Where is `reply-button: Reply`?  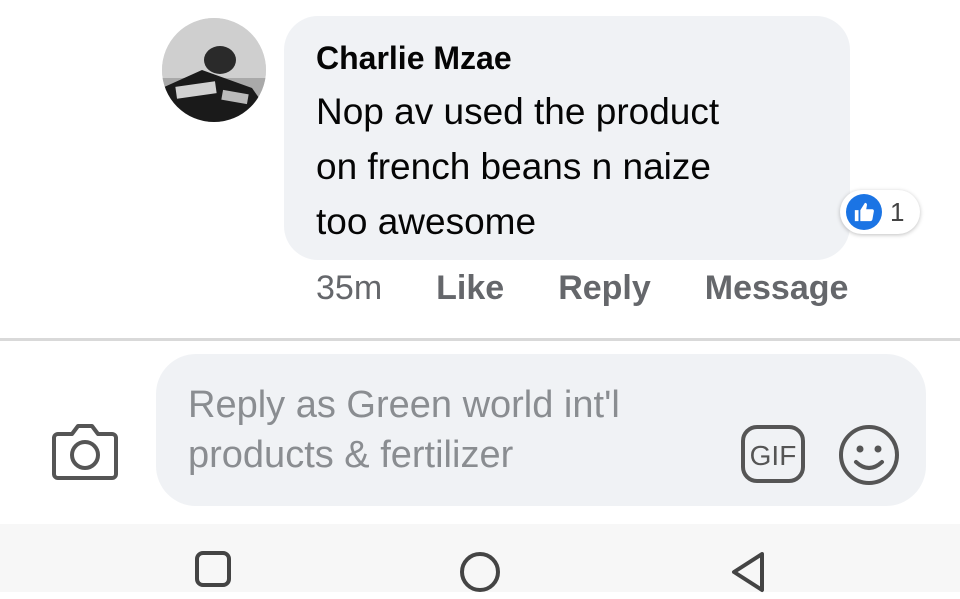 reply-button: Reply is located at coordinates (604, 288).